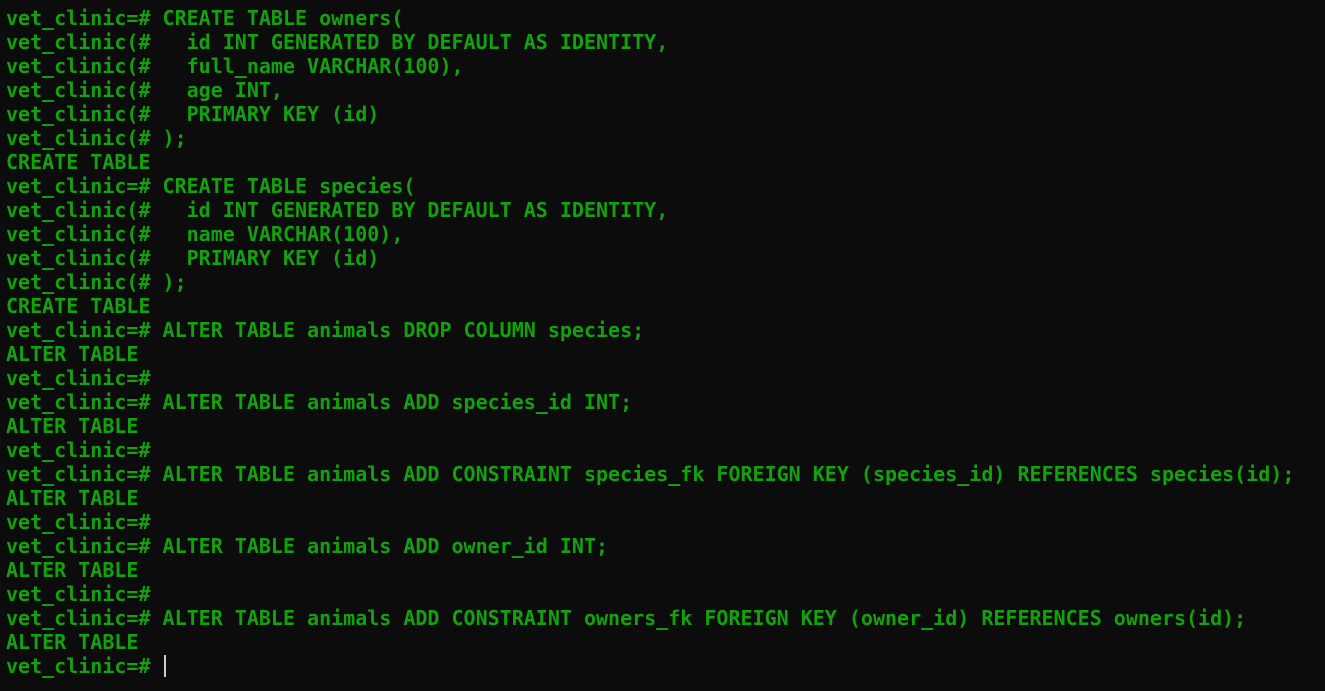 Image resolution: width=1325 pixels, height=691 pixels. What do you see at coordinates (144, 90) in the screenshot?
I see `terminal-line: vet_clinic(# age INT,` at bounding box center [144, 90].